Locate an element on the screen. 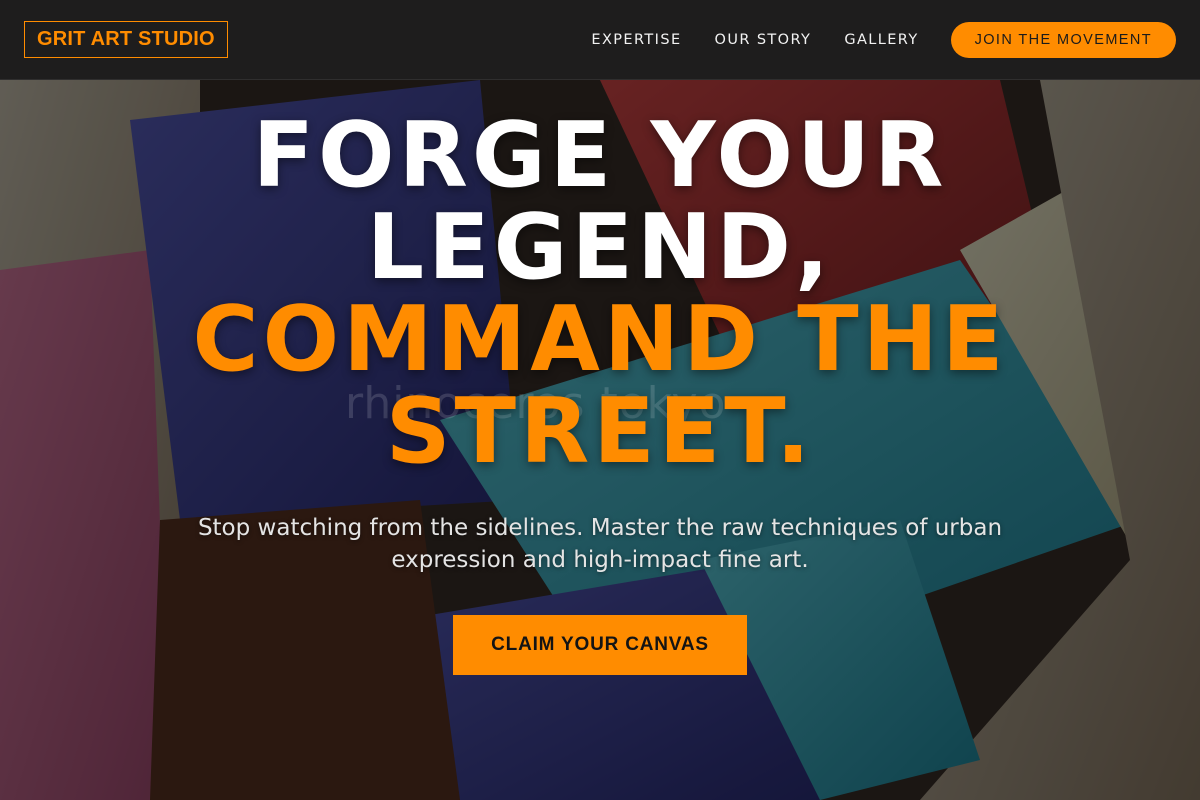 Image resolution: width=1200 pixels, height=800 pixels. nav-link-expertise: EXPERTISE is located at coordinates (636, 40).